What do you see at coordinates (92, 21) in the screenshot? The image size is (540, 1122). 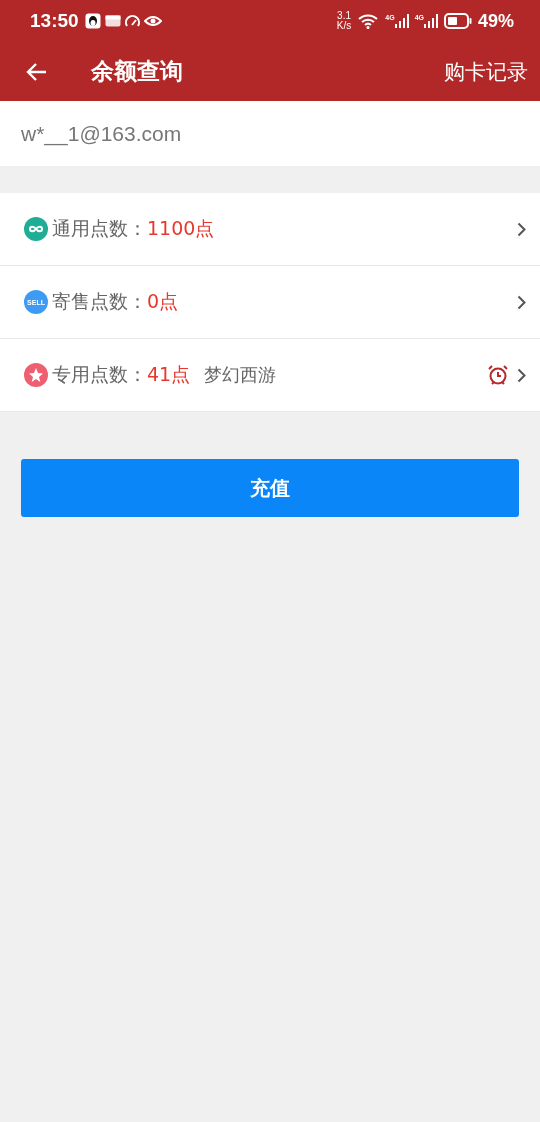 I see `penguin-app-icon` at bounding box center [92, 21].